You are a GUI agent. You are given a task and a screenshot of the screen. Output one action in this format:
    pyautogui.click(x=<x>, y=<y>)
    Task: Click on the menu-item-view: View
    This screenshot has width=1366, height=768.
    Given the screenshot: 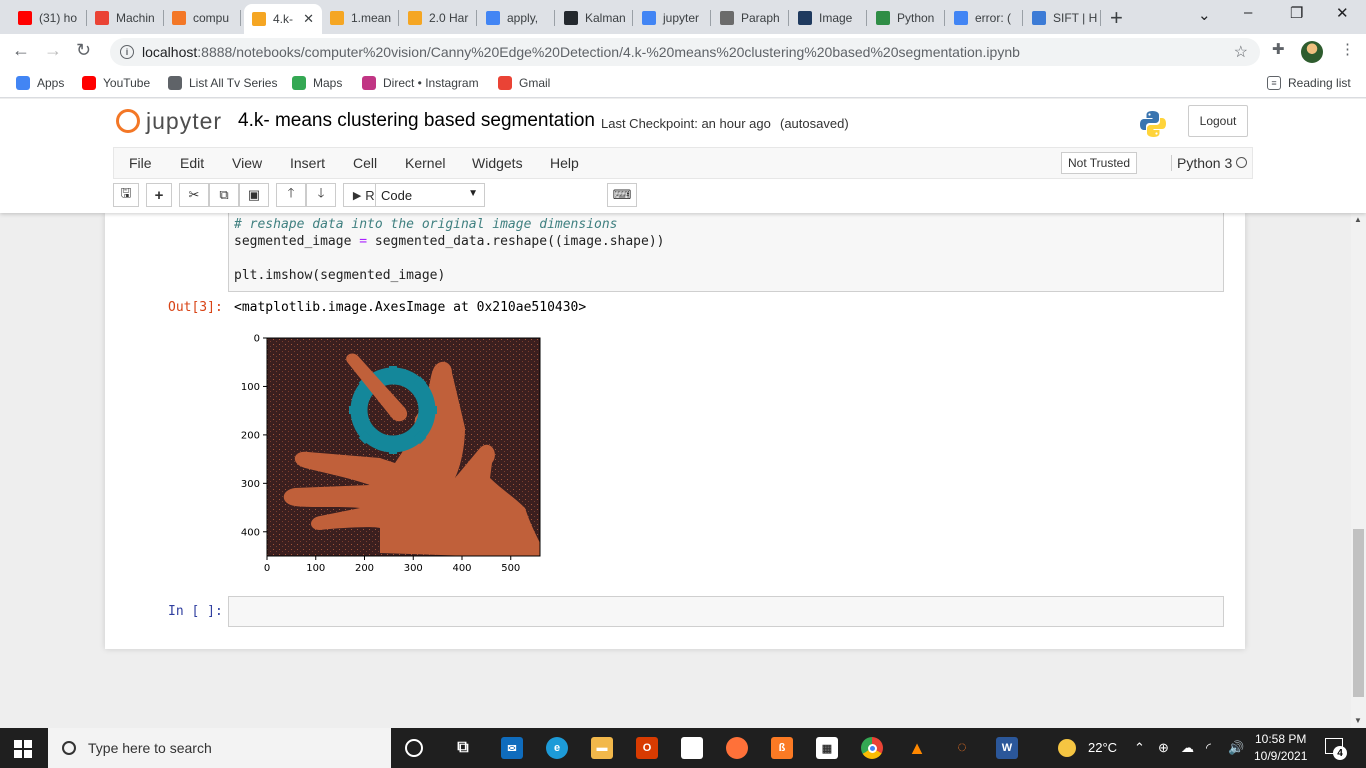 What is the action you would take?
    pyautogui.click(x=247, y=163)
    